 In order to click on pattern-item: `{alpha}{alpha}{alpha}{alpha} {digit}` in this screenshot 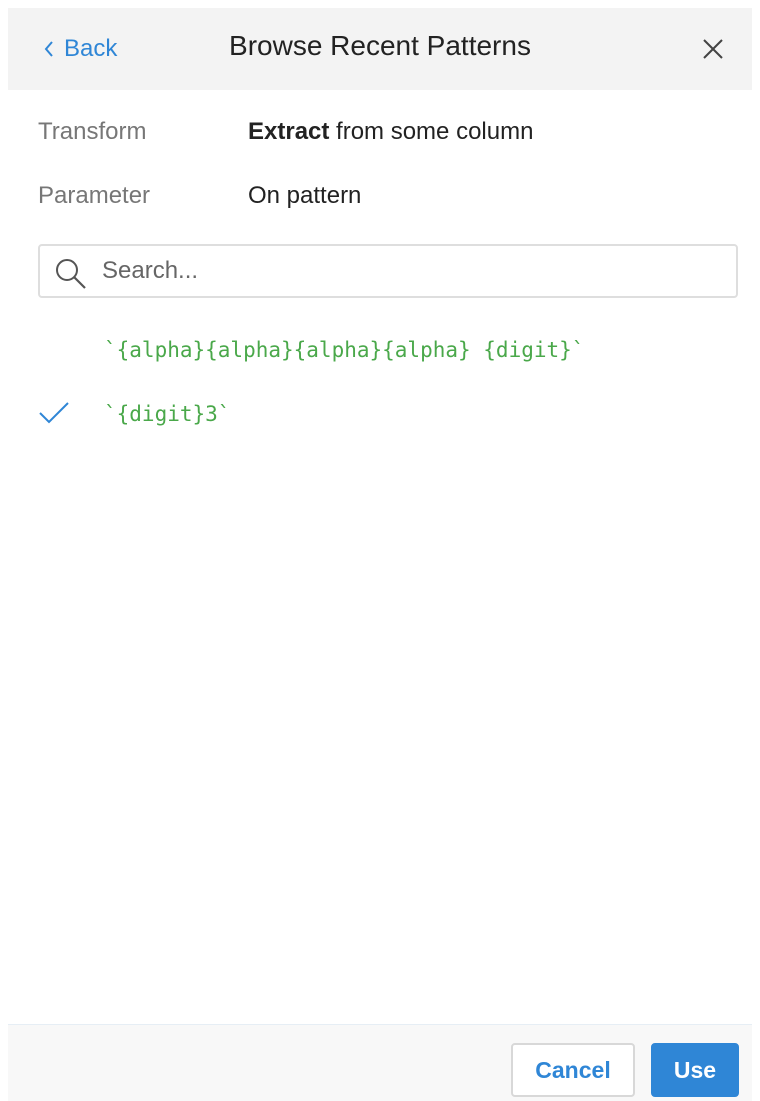, I will do `click(388, 352)`.